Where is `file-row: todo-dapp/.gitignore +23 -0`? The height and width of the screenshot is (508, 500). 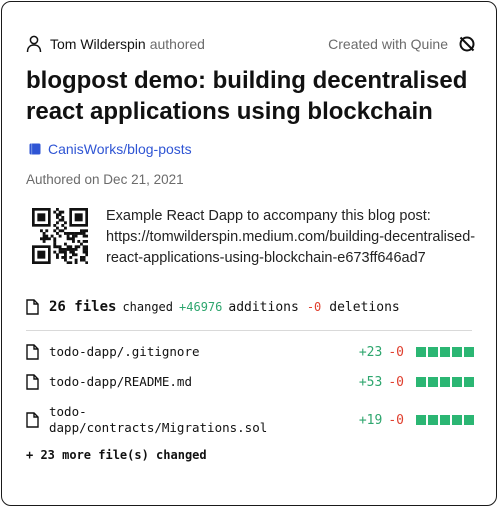
file-row: todo-dapp/.gitignore +23 -0 is located at coordinates (250, 352).